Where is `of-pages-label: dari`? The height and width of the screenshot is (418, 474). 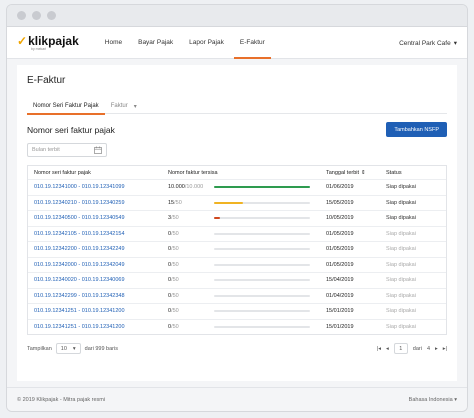
of-pages-label: dari is located at coordinates (417, 348).